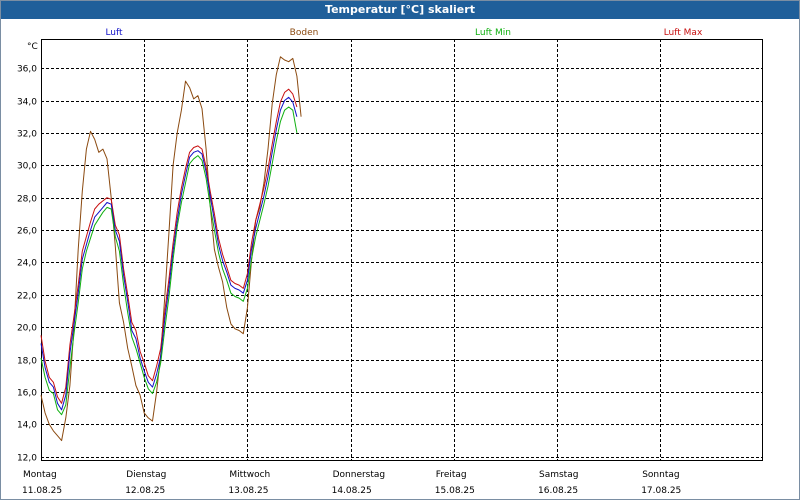  What do you see at coordinates (558, 491) in the screenshot?
I see `x-tick-date: 16.08.25` at bounding box center [558, 491].